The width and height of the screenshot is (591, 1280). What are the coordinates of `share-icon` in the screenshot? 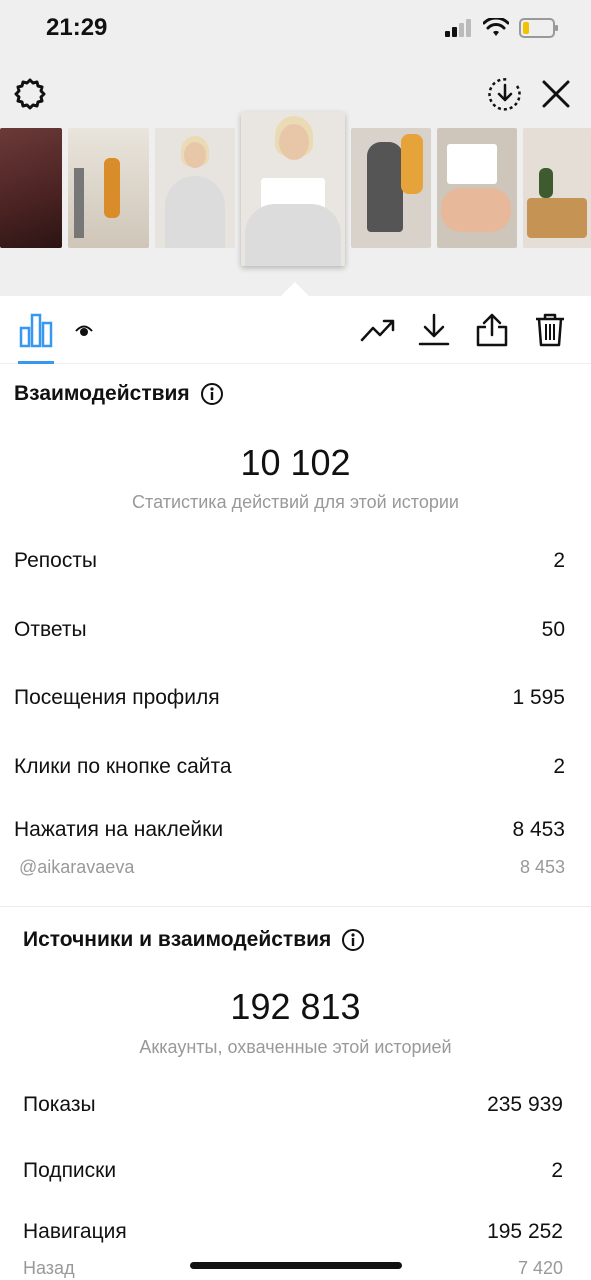 It's located at (492, 330).